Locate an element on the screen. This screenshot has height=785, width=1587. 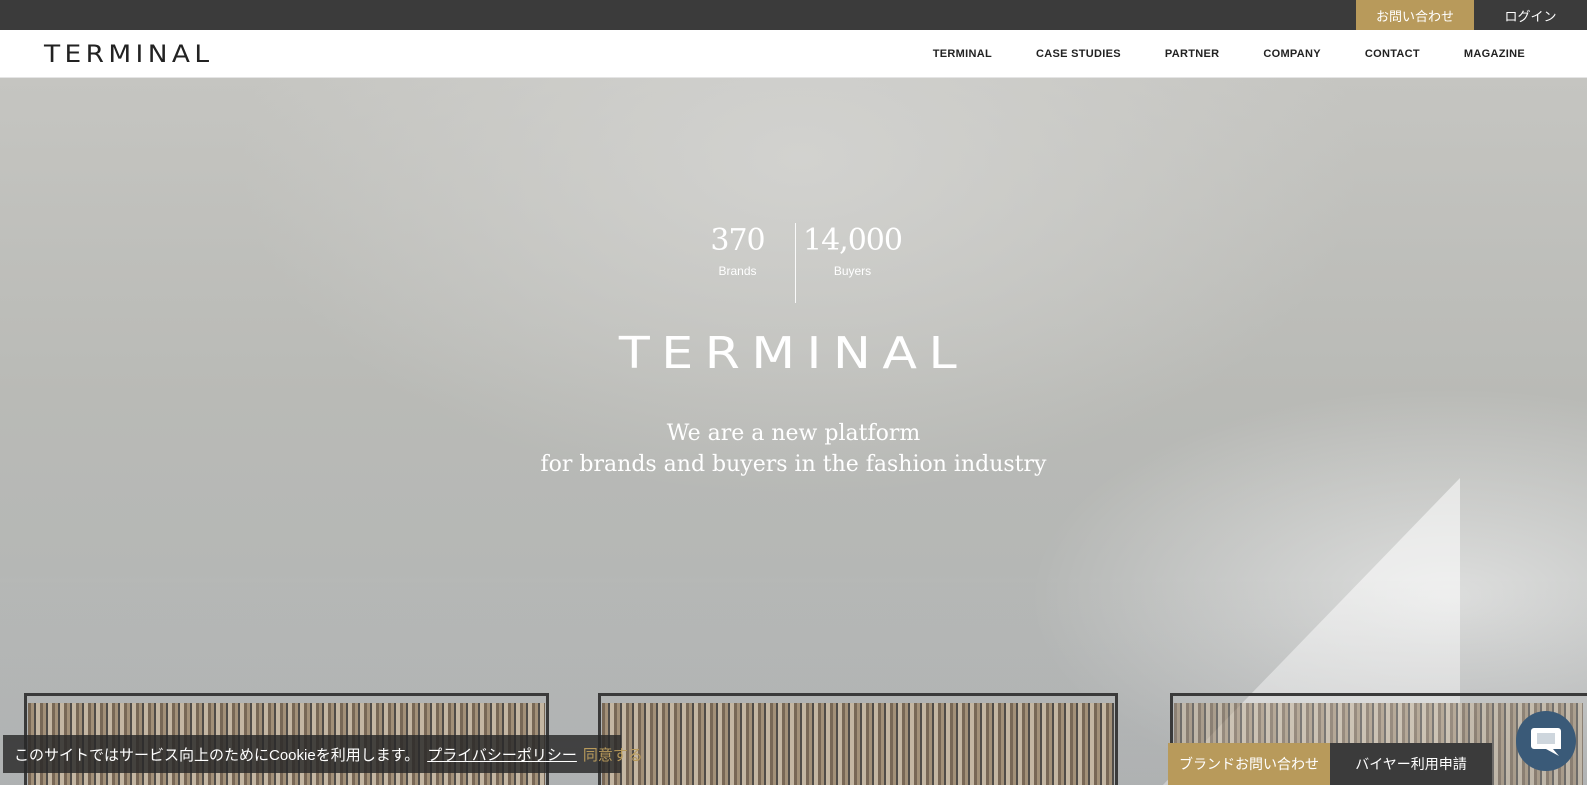
chat-button is located at coordinates (1546, 741).